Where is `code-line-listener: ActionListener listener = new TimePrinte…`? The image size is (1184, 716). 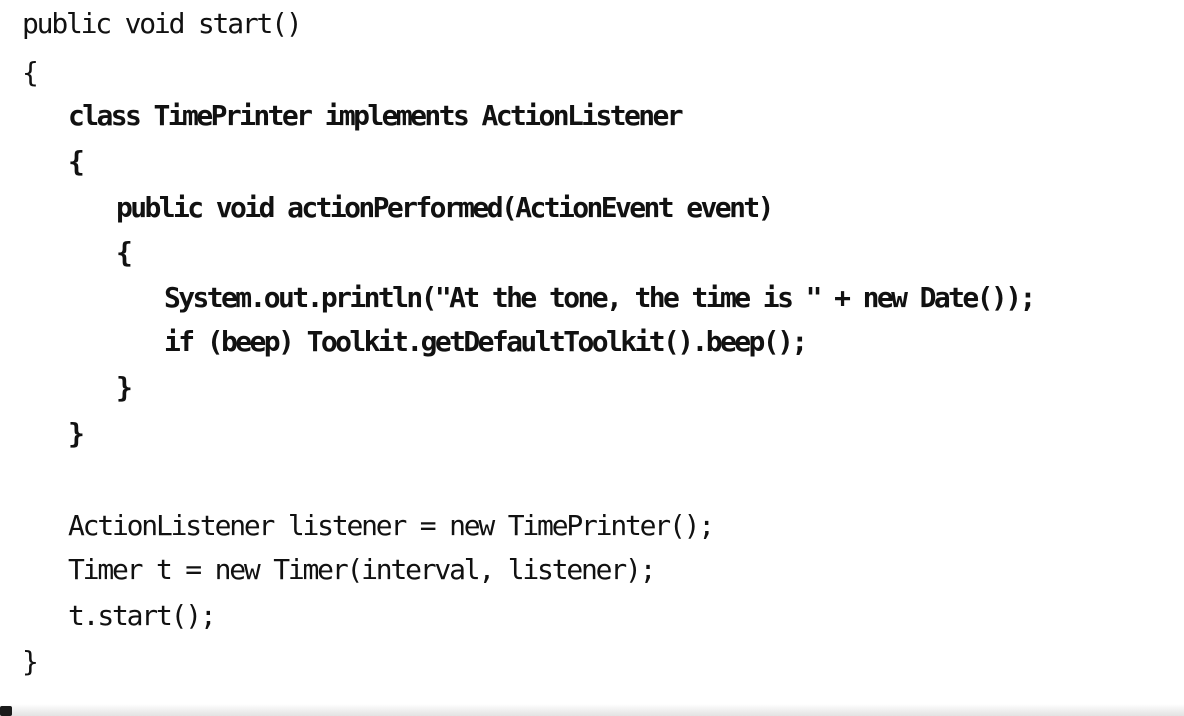 code-line-listener: ActionListener listener = new TimePrinte… is located at coordinates (391, 525).